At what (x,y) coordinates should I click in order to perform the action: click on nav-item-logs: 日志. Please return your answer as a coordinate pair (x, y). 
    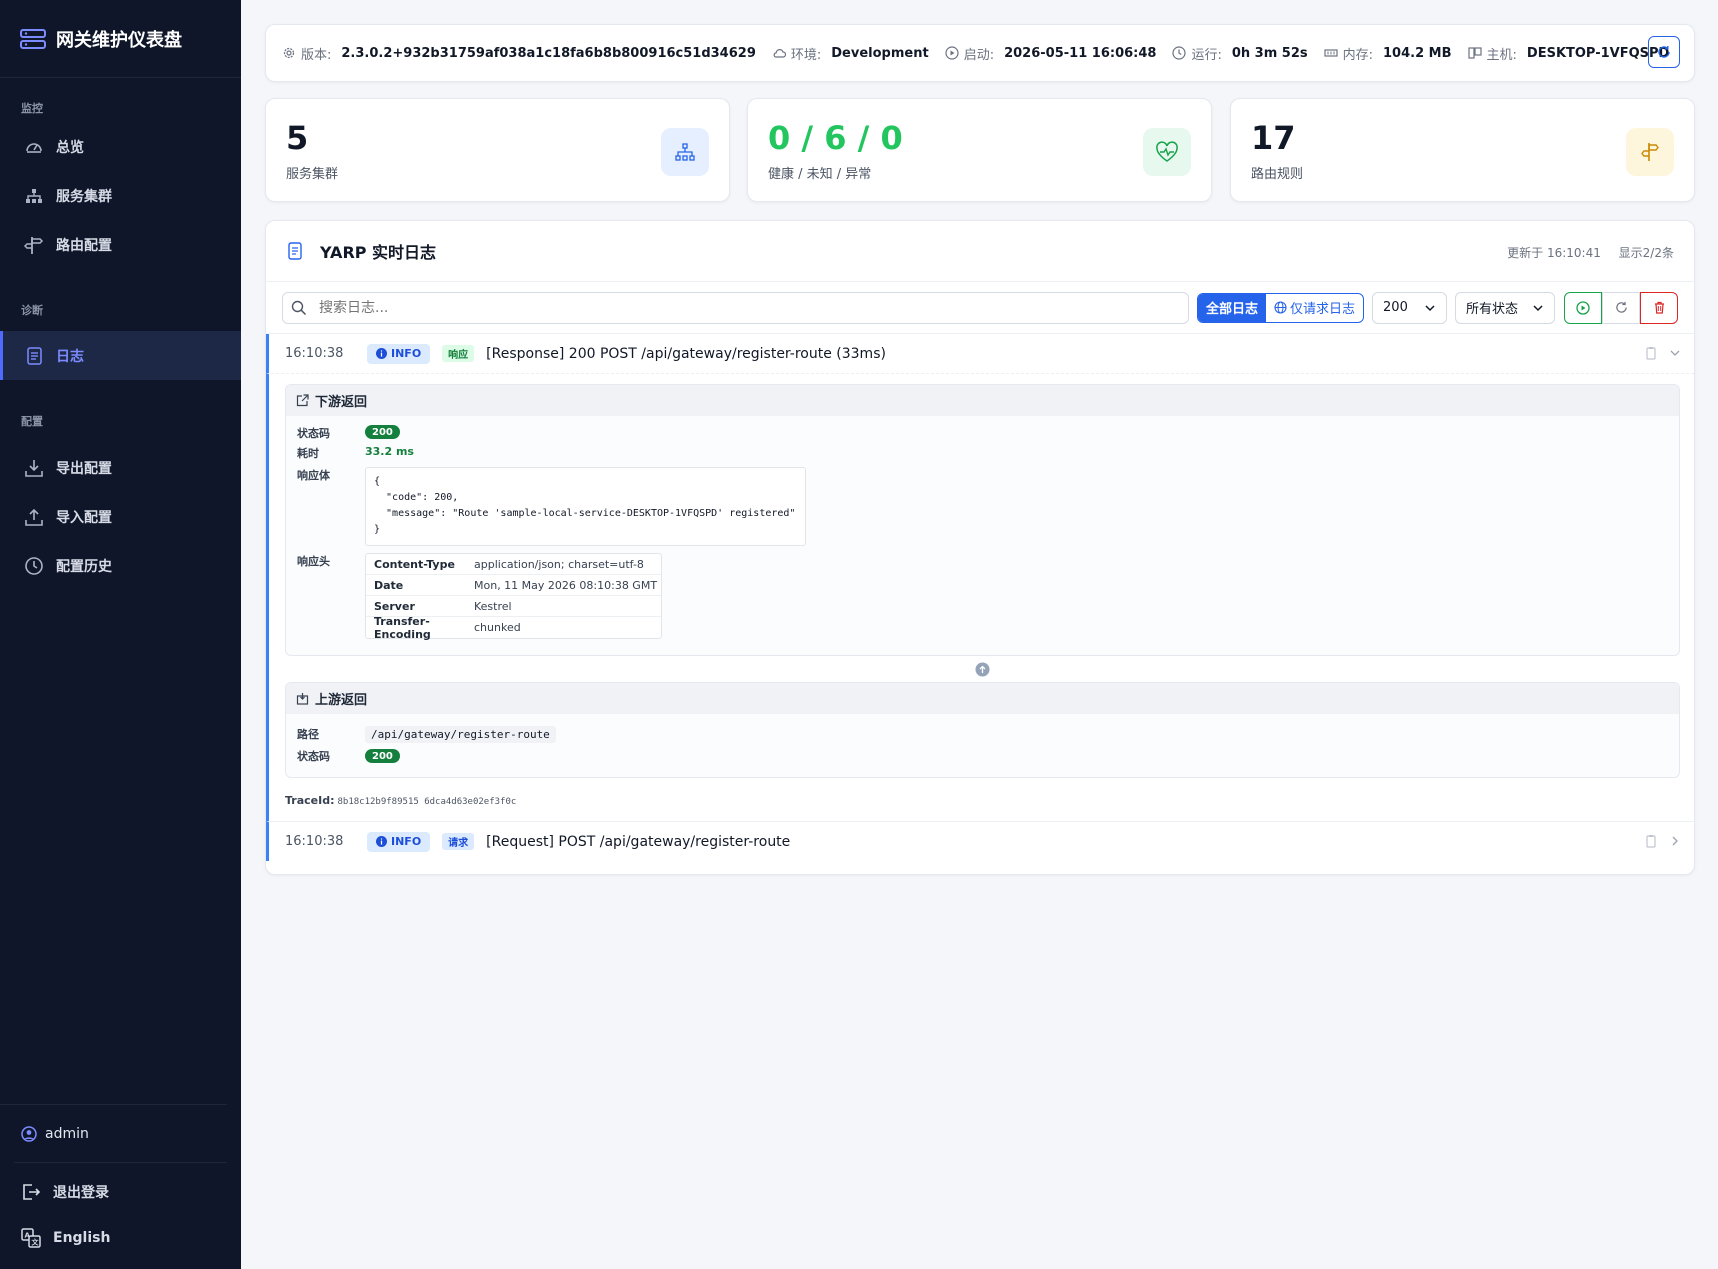
    Looking at the image, I should click on (120, 355).